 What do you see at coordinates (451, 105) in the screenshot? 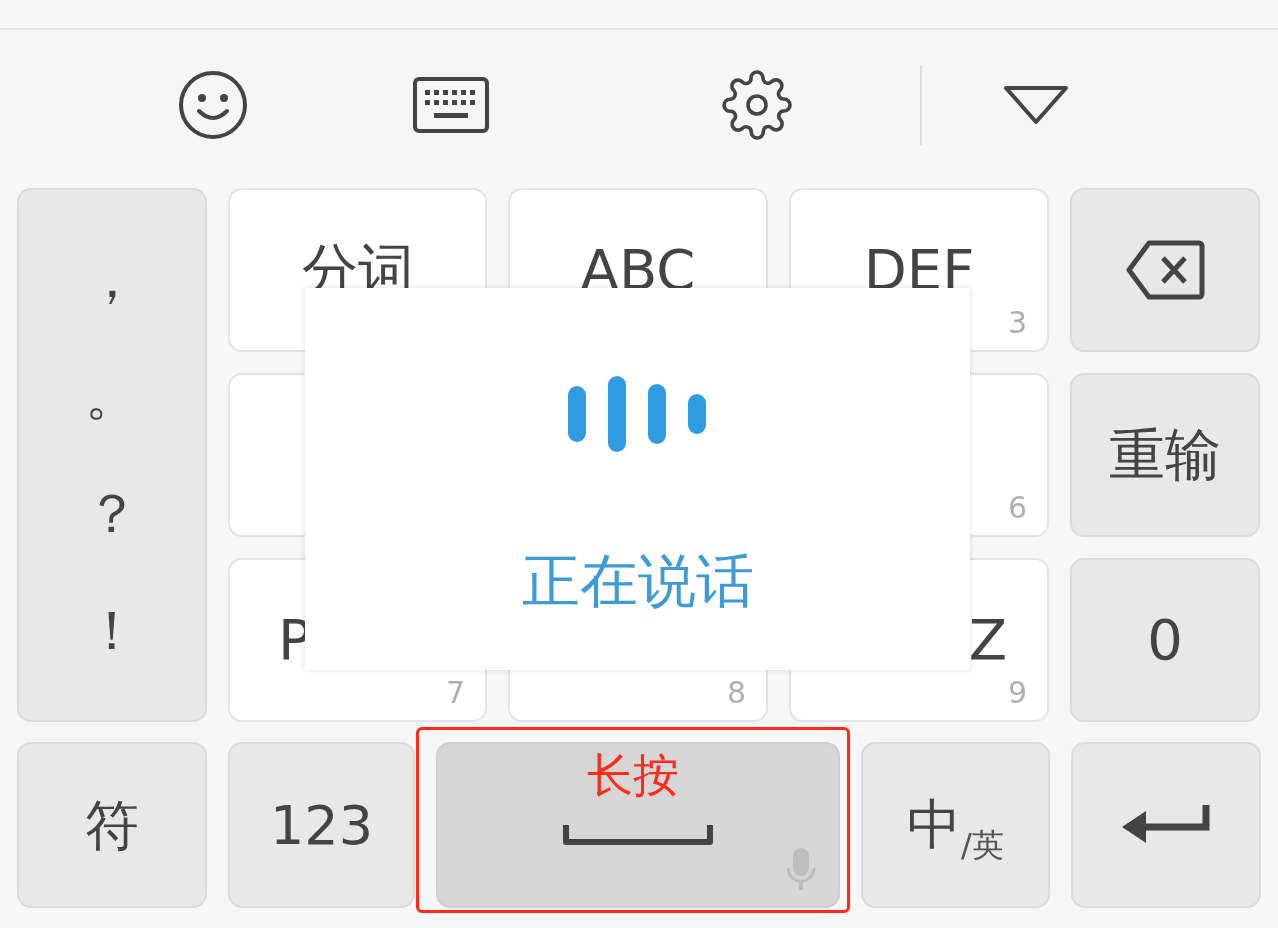
I see `keyboard-icon` at bounding box center [451, 105].